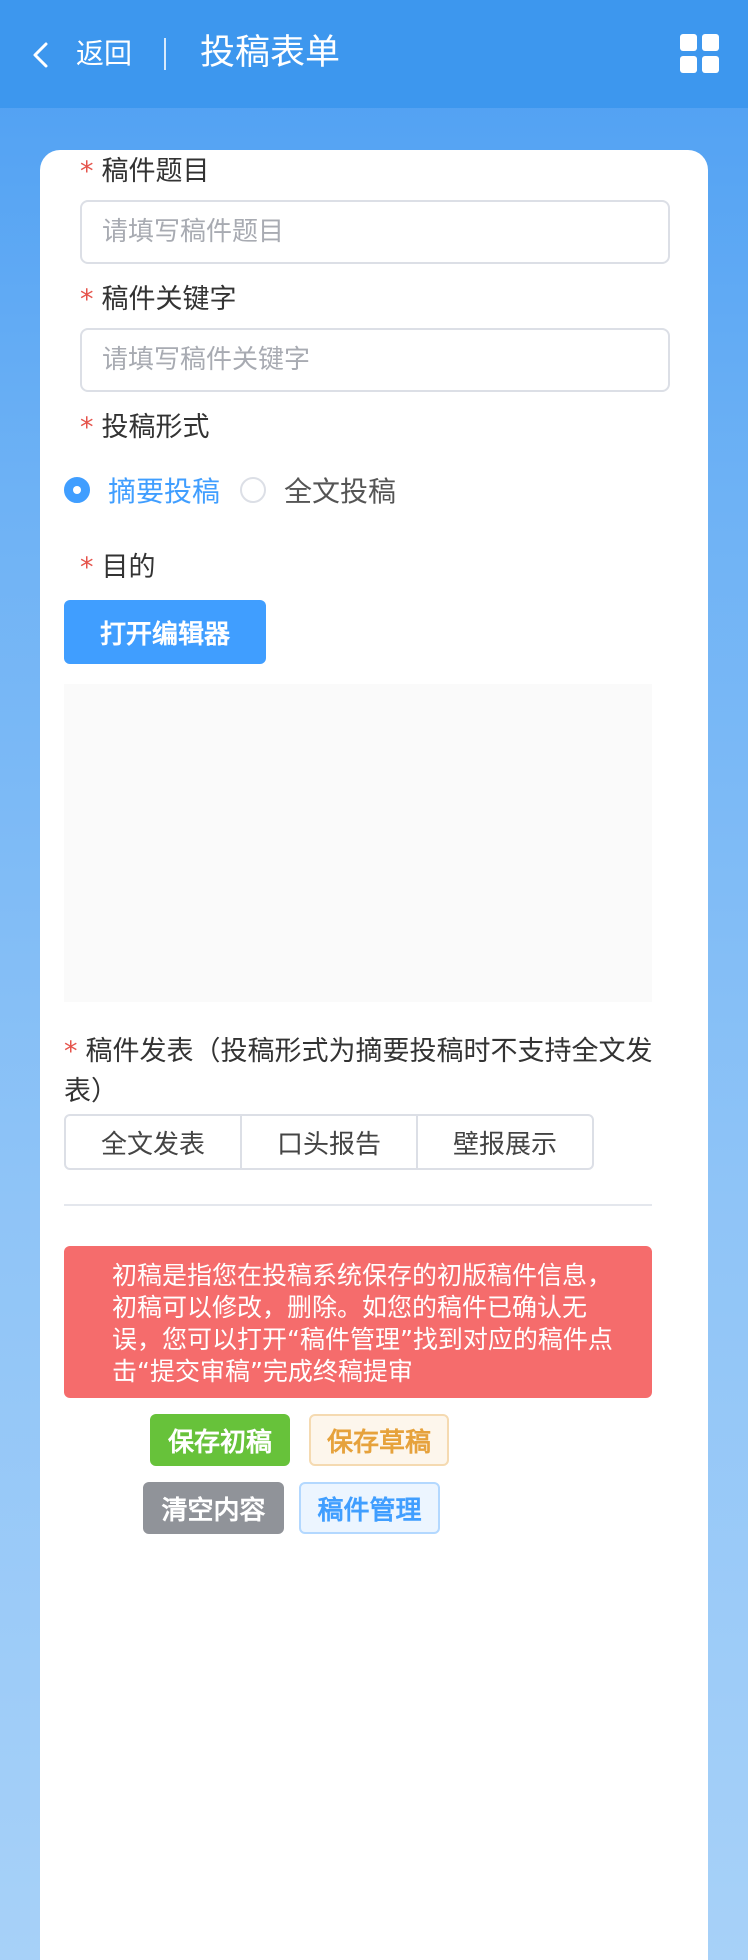 Image resolution: width=748 pixels, height=1960 pixels. I want to click on publication-option-oral-report: 口头报告, so click(329, 1142).